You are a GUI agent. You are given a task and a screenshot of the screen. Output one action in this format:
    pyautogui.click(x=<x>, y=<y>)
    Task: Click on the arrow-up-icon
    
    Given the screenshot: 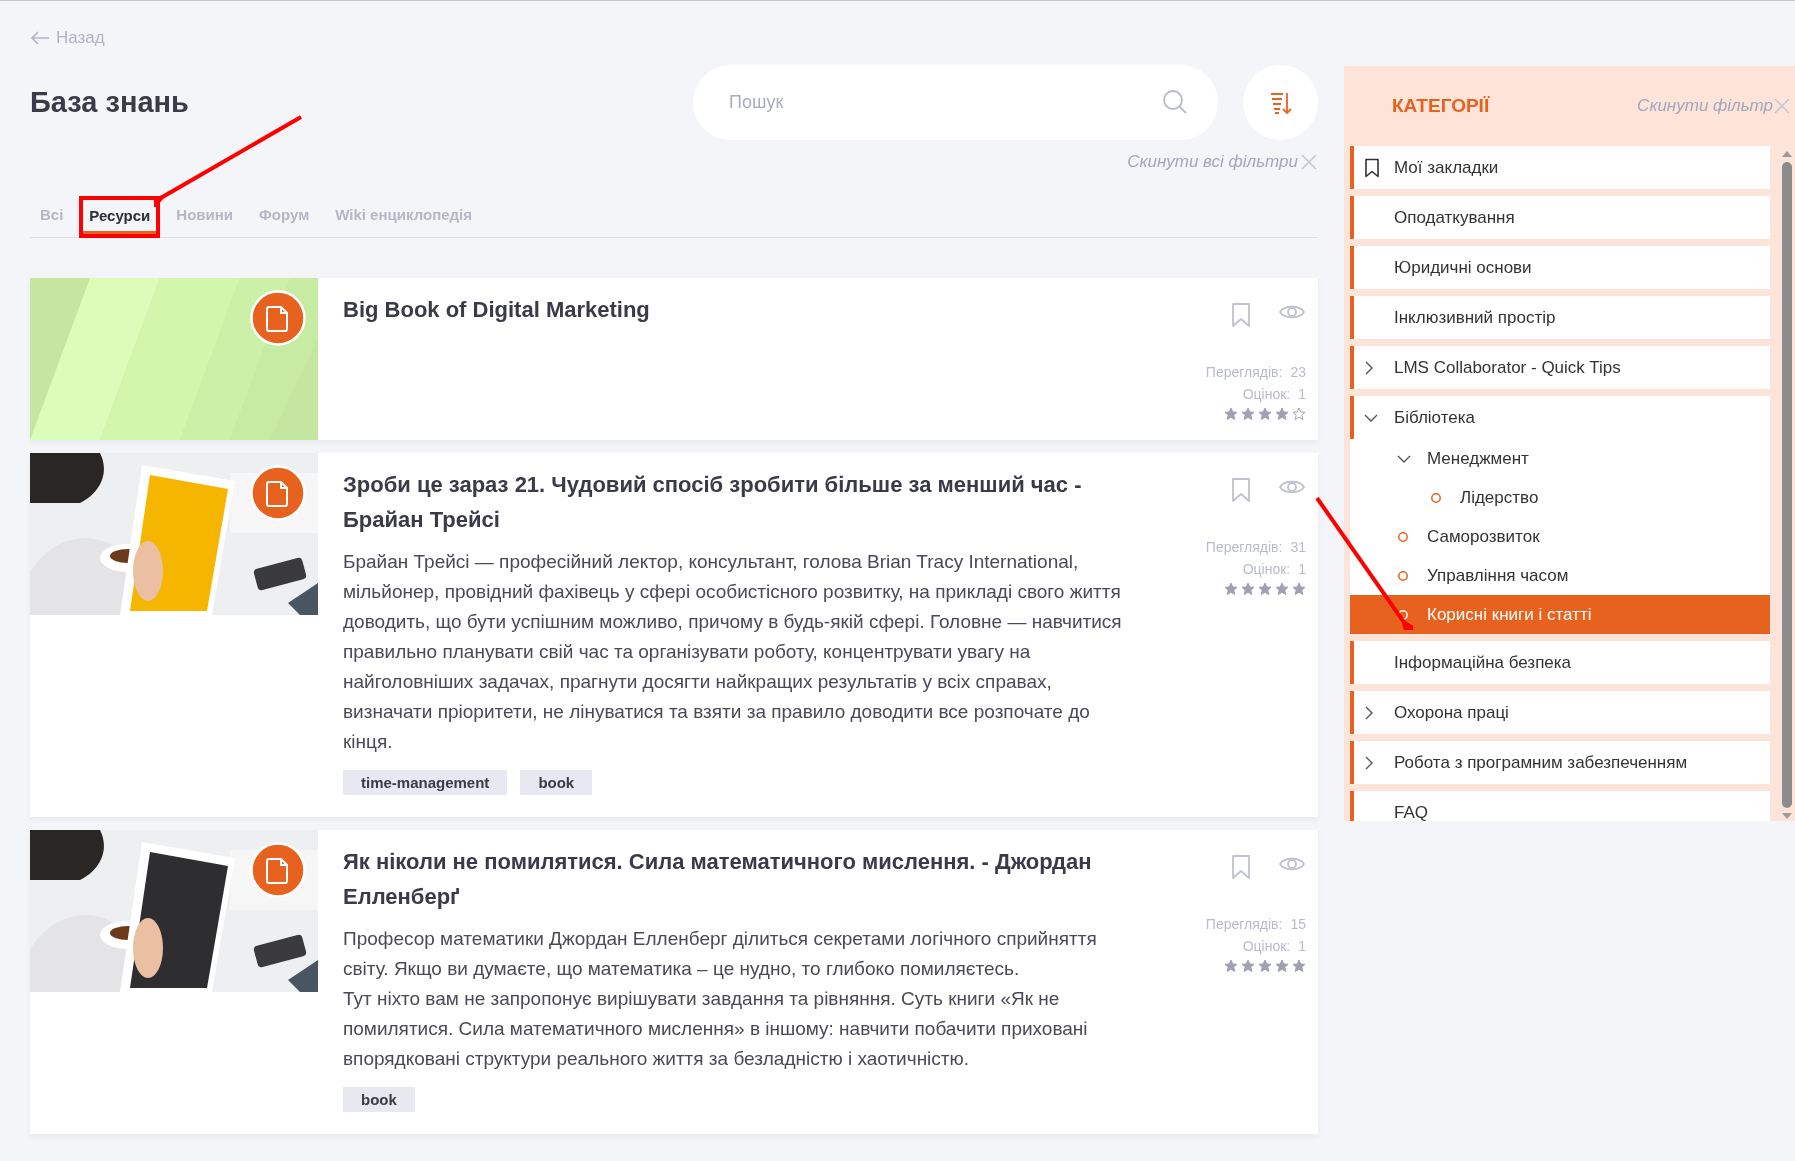 What is the action you would take?
    pyautogui.click(x=1787, y=154)
    